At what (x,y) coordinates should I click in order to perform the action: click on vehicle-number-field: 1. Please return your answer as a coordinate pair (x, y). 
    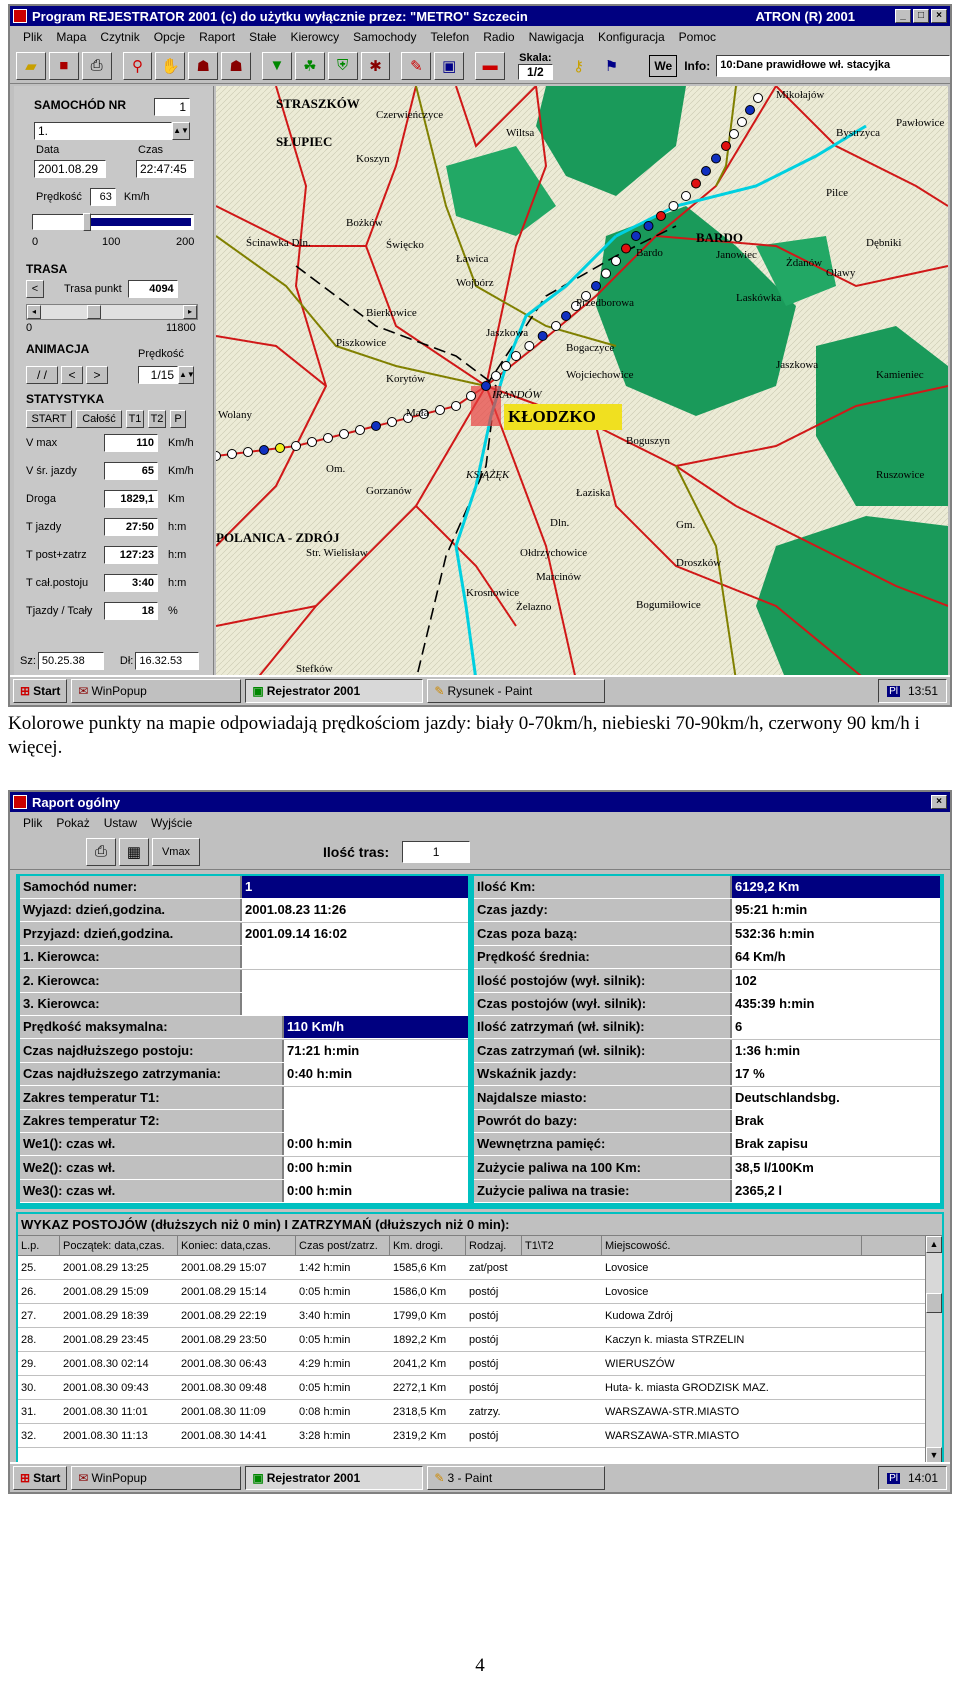
    Looking at the image, I should click on (172, 107).